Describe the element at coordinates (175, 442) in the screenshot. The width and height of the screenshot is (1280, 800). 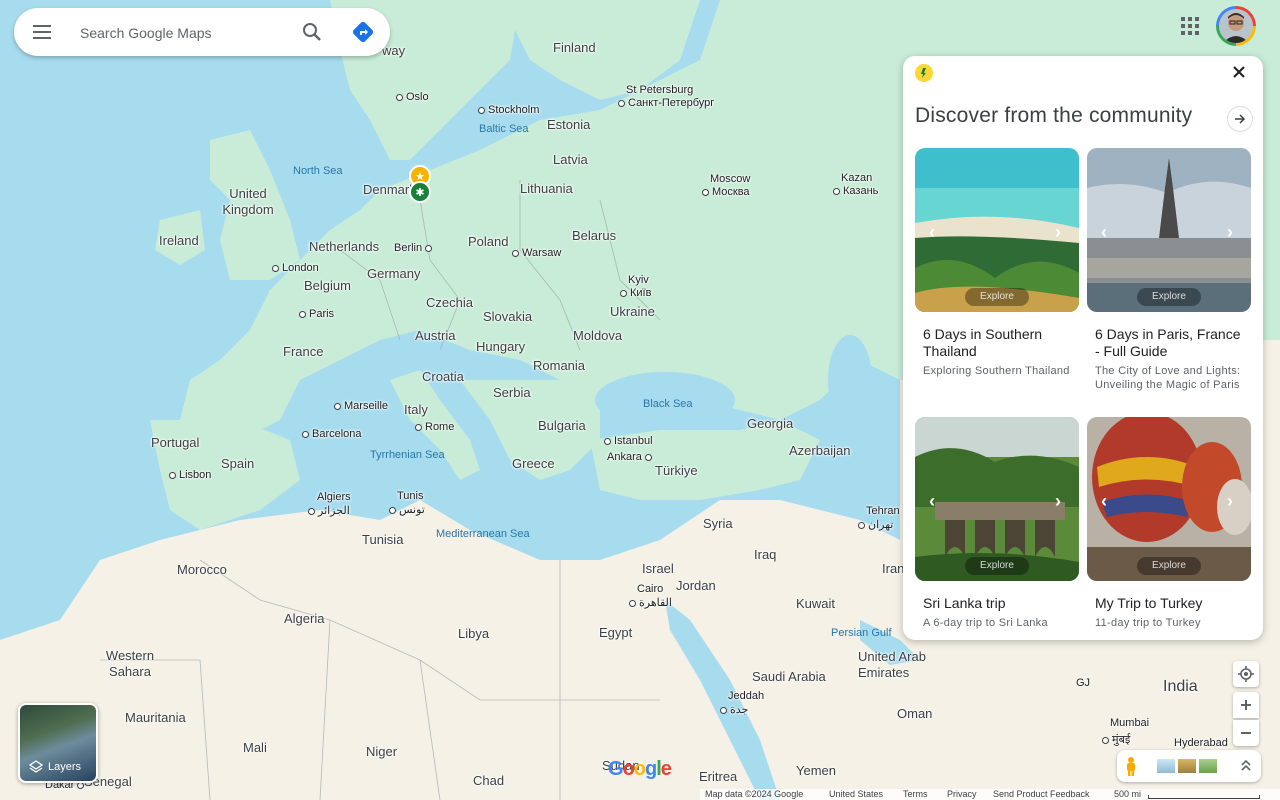
I see `country-label: Portugal` at that location.